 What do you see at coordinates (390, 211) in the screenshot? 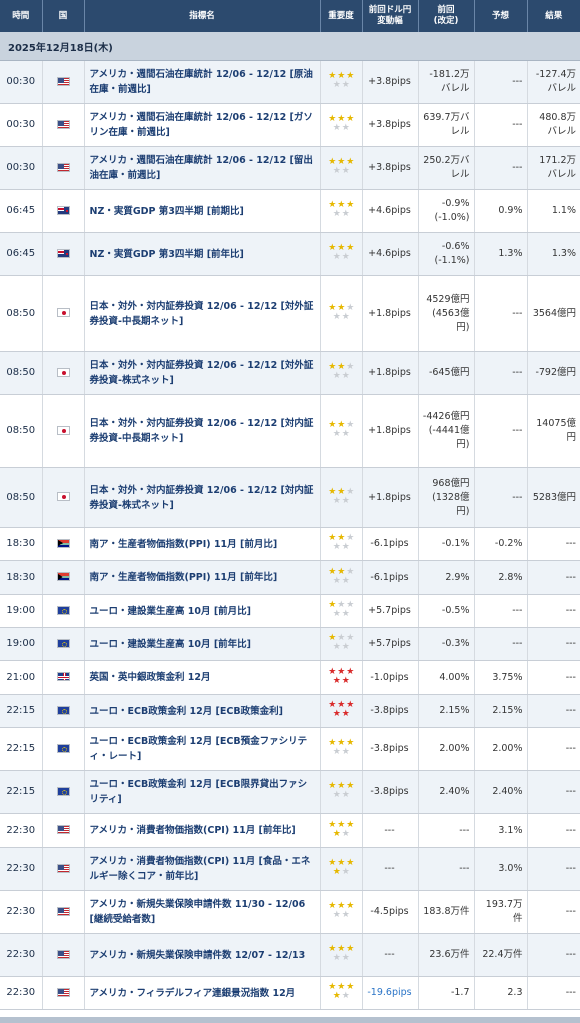
I see `price-movement: +4.6pips` at bounding box center [390, 211].